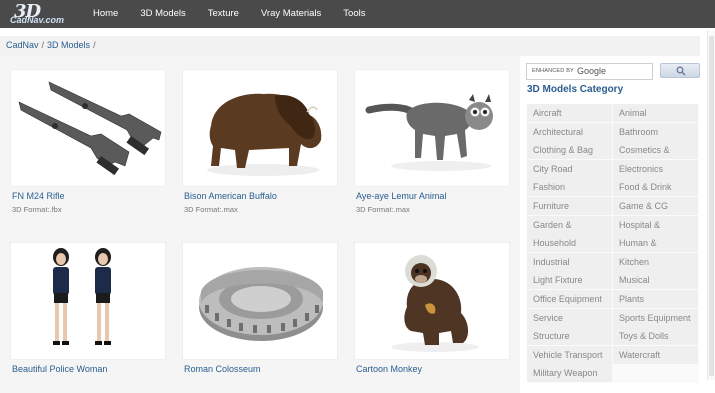 The image size is (715, 393). What do you see at coordinates (569, 373) in the screenshot?
I see `category-item: Military Weapon` at bounding box center [569, 373].